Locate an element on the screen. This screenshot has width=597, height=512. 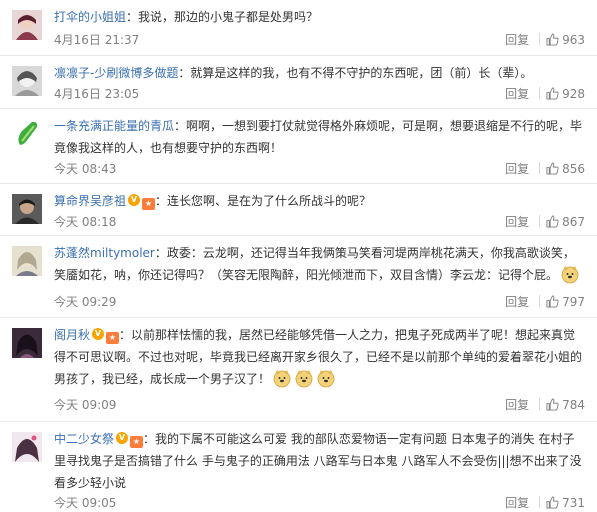
like-button: 963 is located at coordinates (565, 40).